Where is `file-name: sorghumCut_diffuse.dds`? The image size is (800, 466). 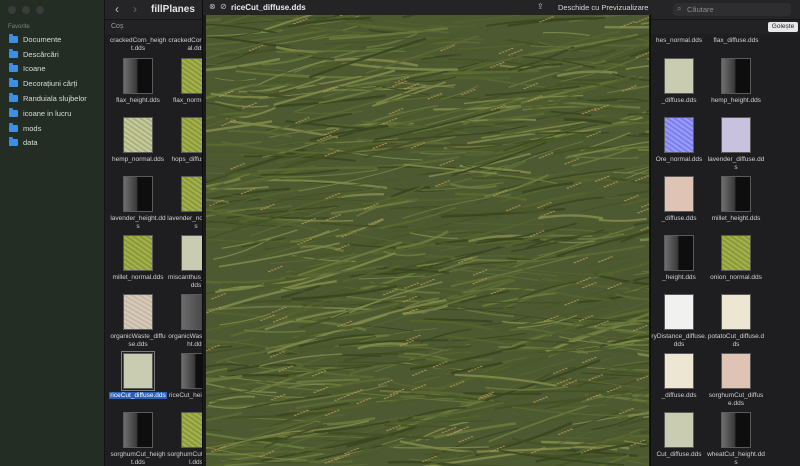 file-name: sorghumCut_diffuse.dds is located at coordinates (736, 399).